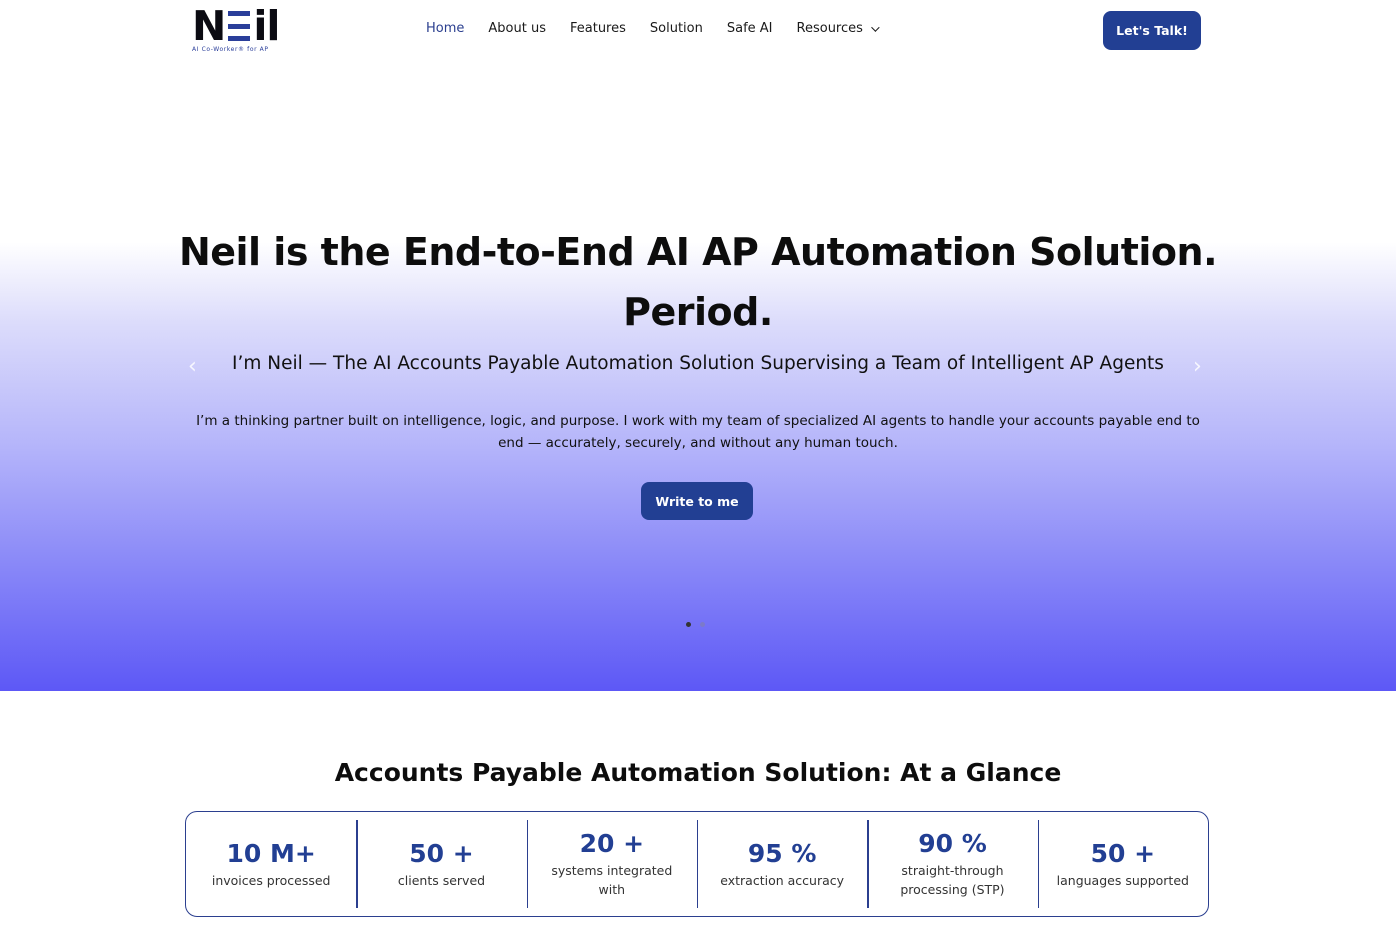 This screenshot has height=942, width=1396. What do you see at coordinates (676, 28) in the screenshot?
I see `nav-solution: Solution` at bounding box center [676, 28].